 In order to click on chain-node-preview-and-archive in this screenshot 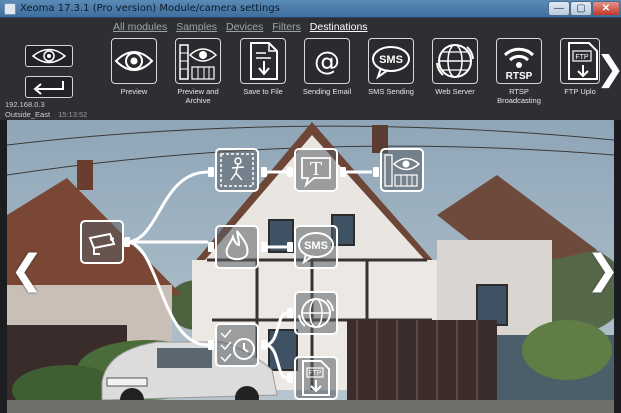, I will do `click(402, 170)`.